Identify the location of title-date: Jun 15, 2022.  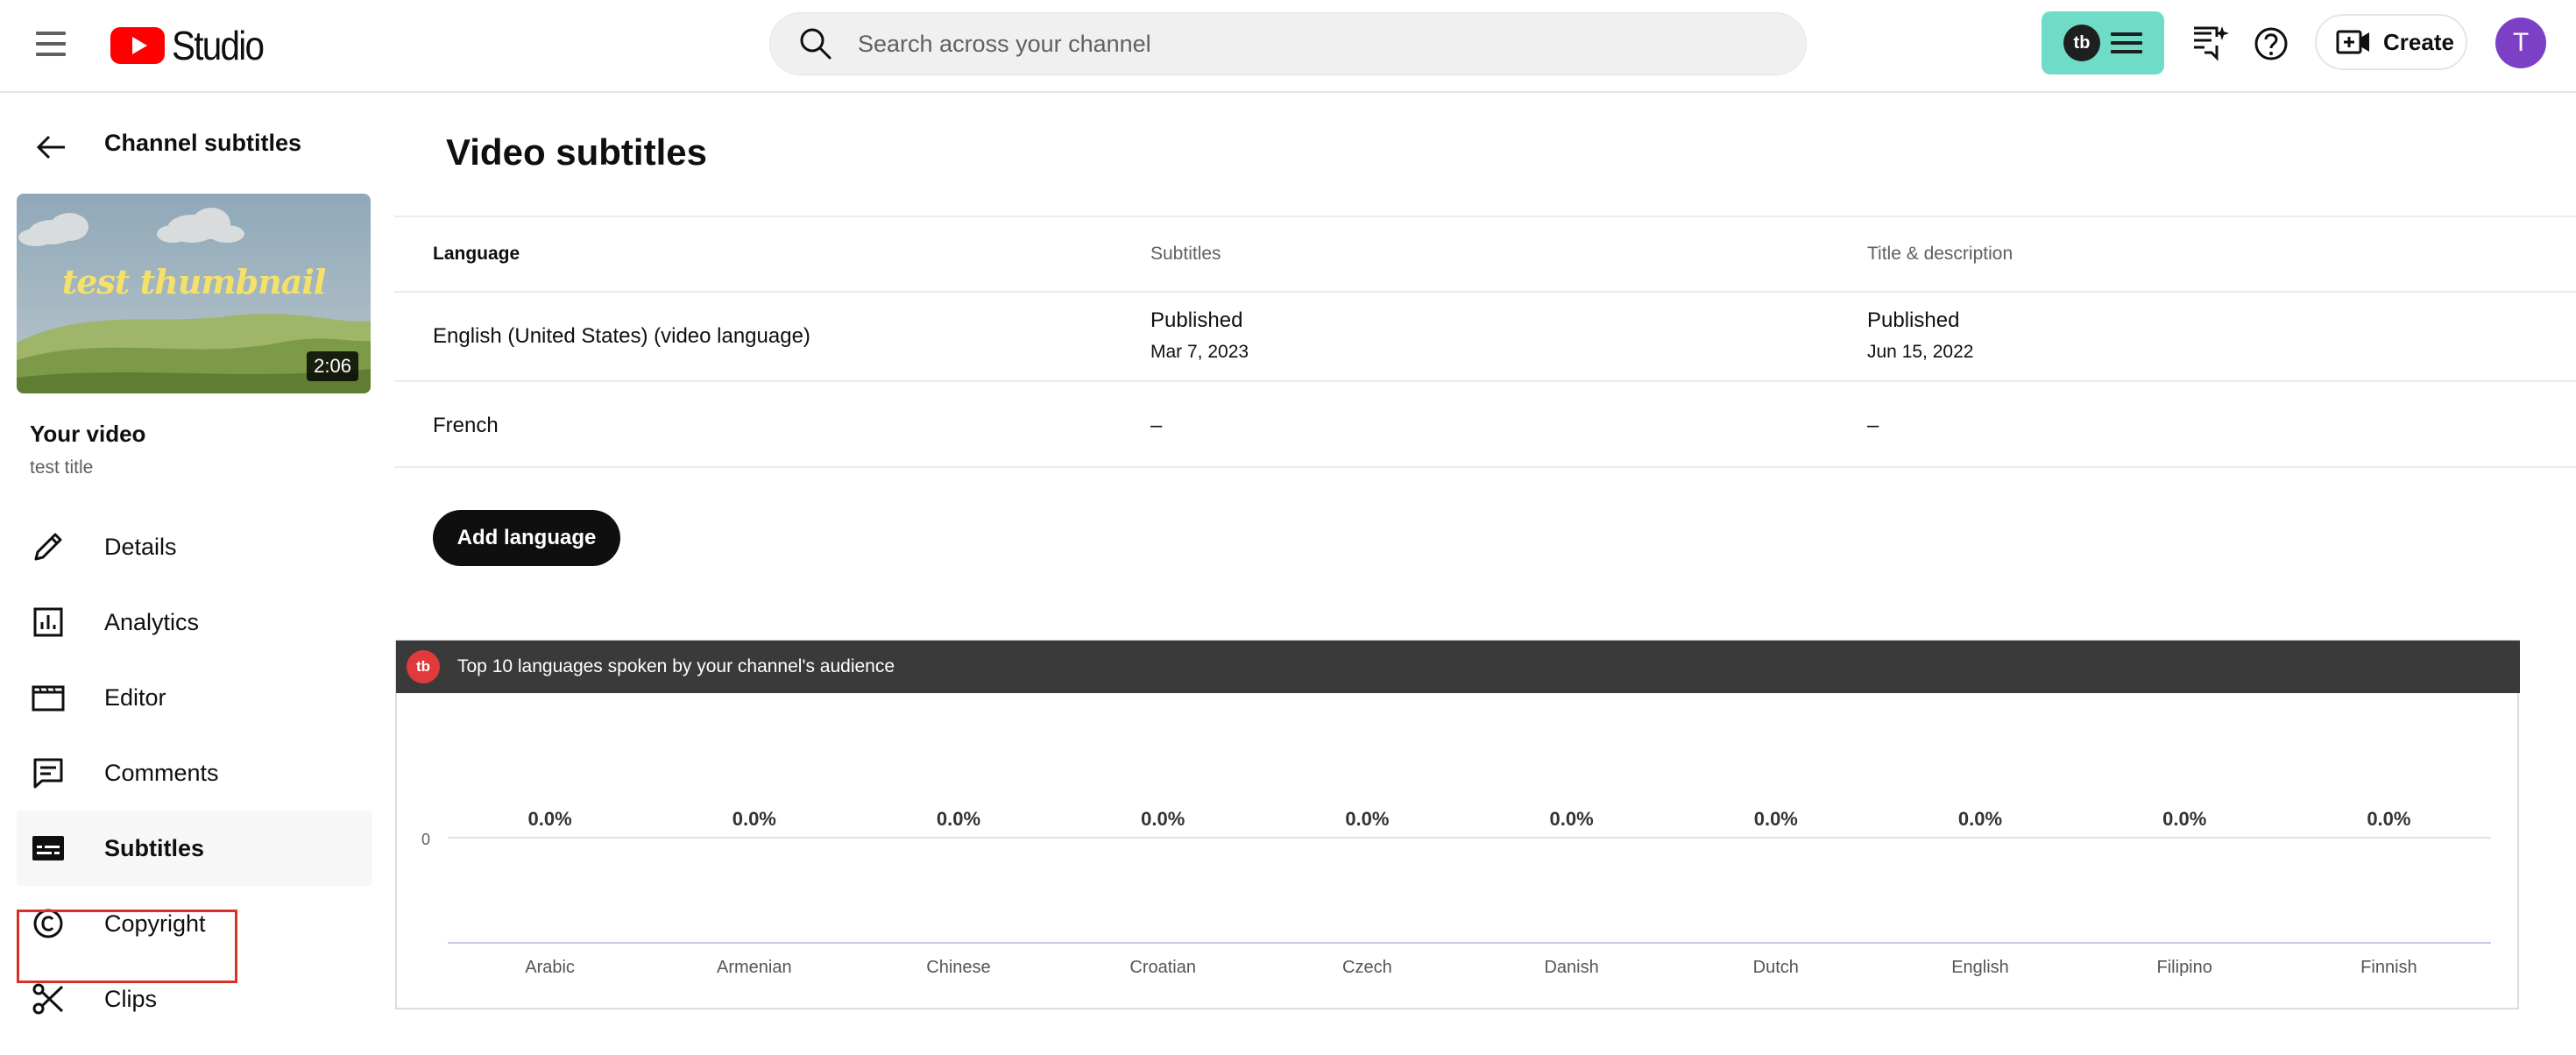
(1920, 352).